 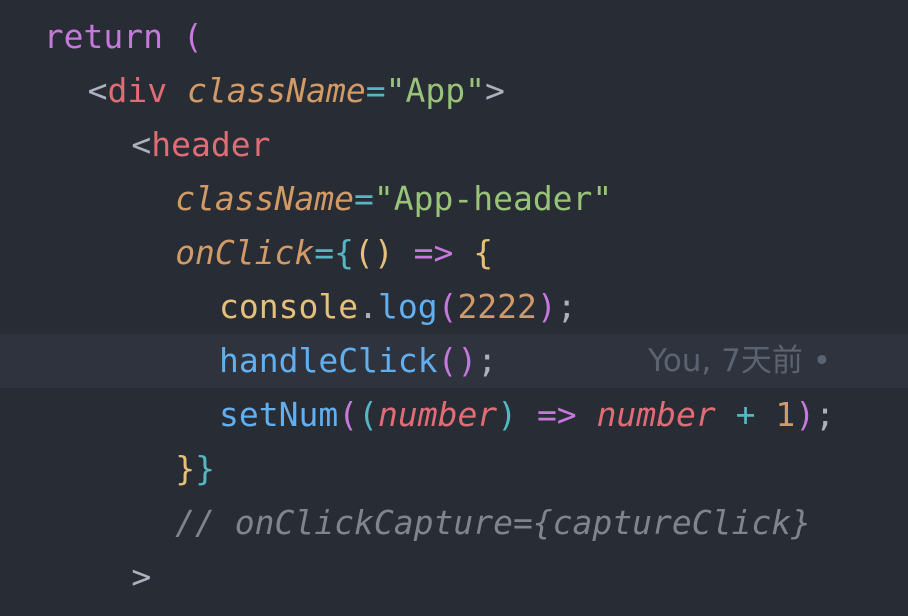 I want to click on code-line-content: <header, so click(x=200, y=145).